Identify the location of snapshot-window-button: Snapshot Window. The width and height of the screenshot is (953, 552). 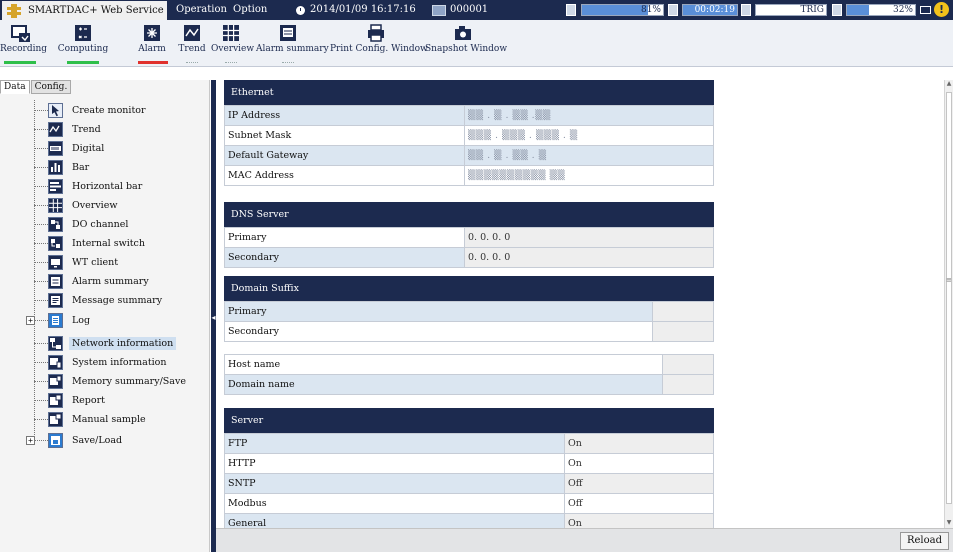
(466, 43).